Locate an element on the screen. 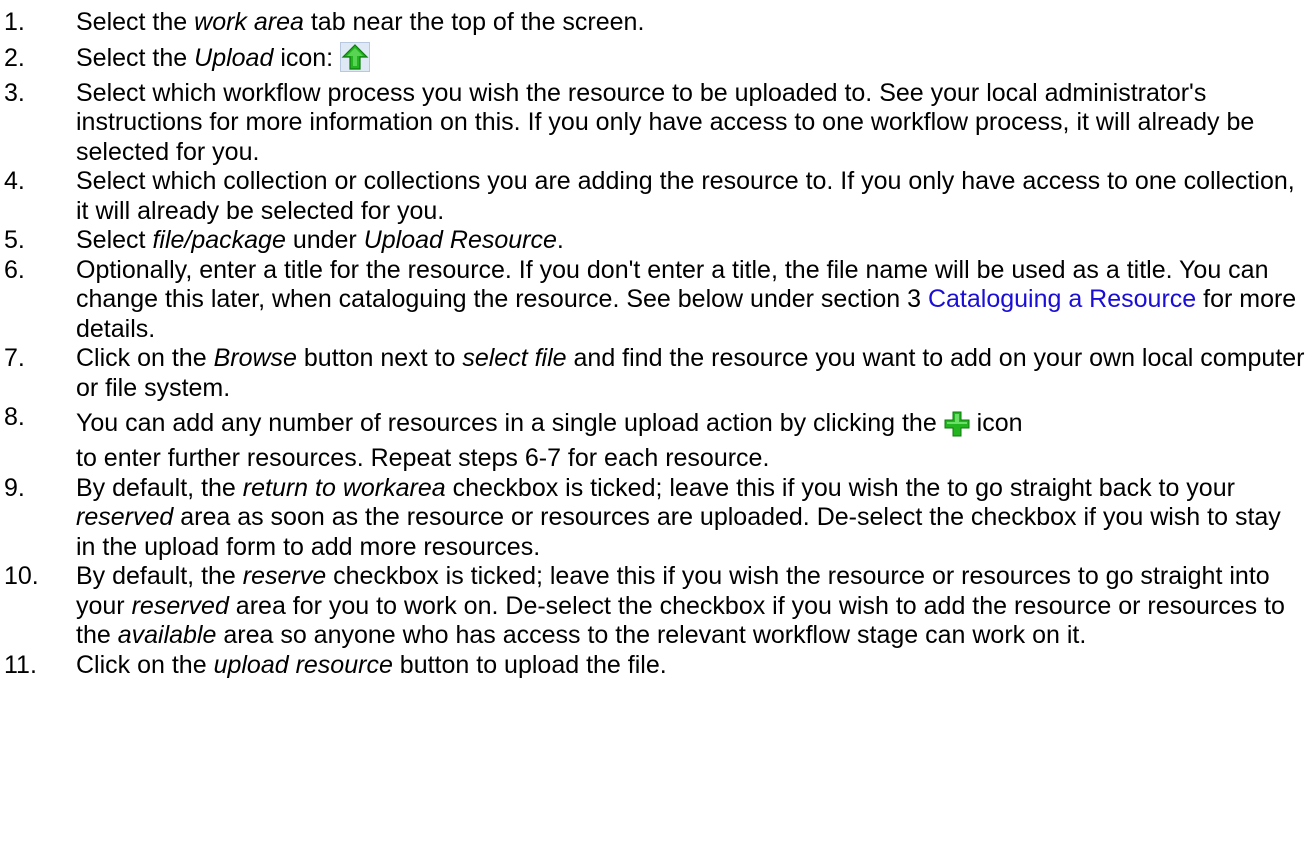 Image resolution: width=1313 pixels, height=861 pixels. ui-term: file/package is located at coordinates (219, 240).